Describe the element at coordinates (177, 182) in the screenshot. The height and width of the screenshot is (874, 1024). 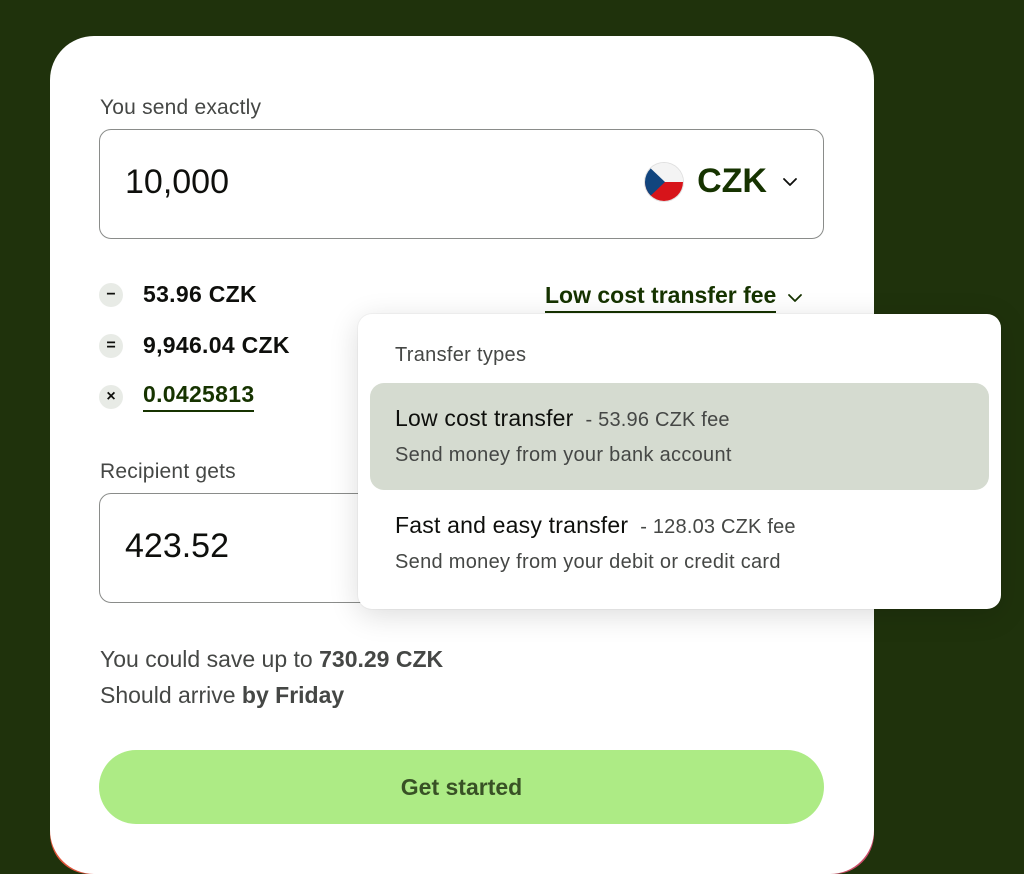
I see `send-amount-input: 10,000` at that location.